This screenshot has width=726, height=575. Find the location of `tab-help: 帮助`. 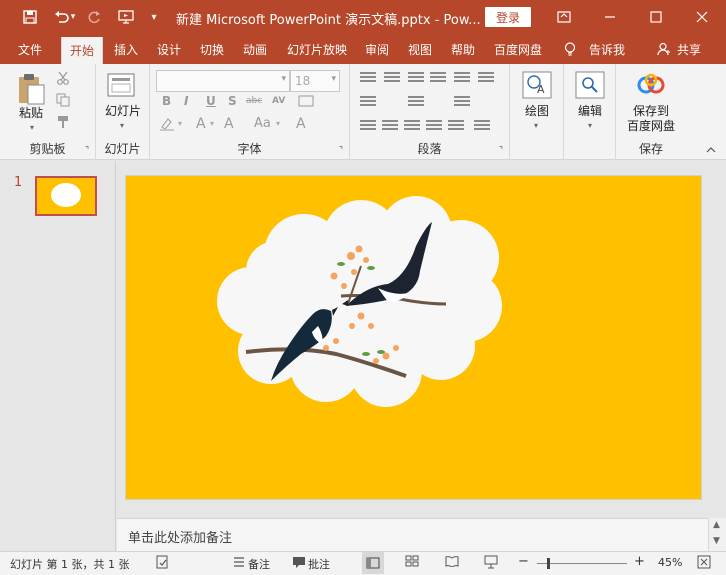

tab-help: 帮助 is located at coordinates (463, 49).